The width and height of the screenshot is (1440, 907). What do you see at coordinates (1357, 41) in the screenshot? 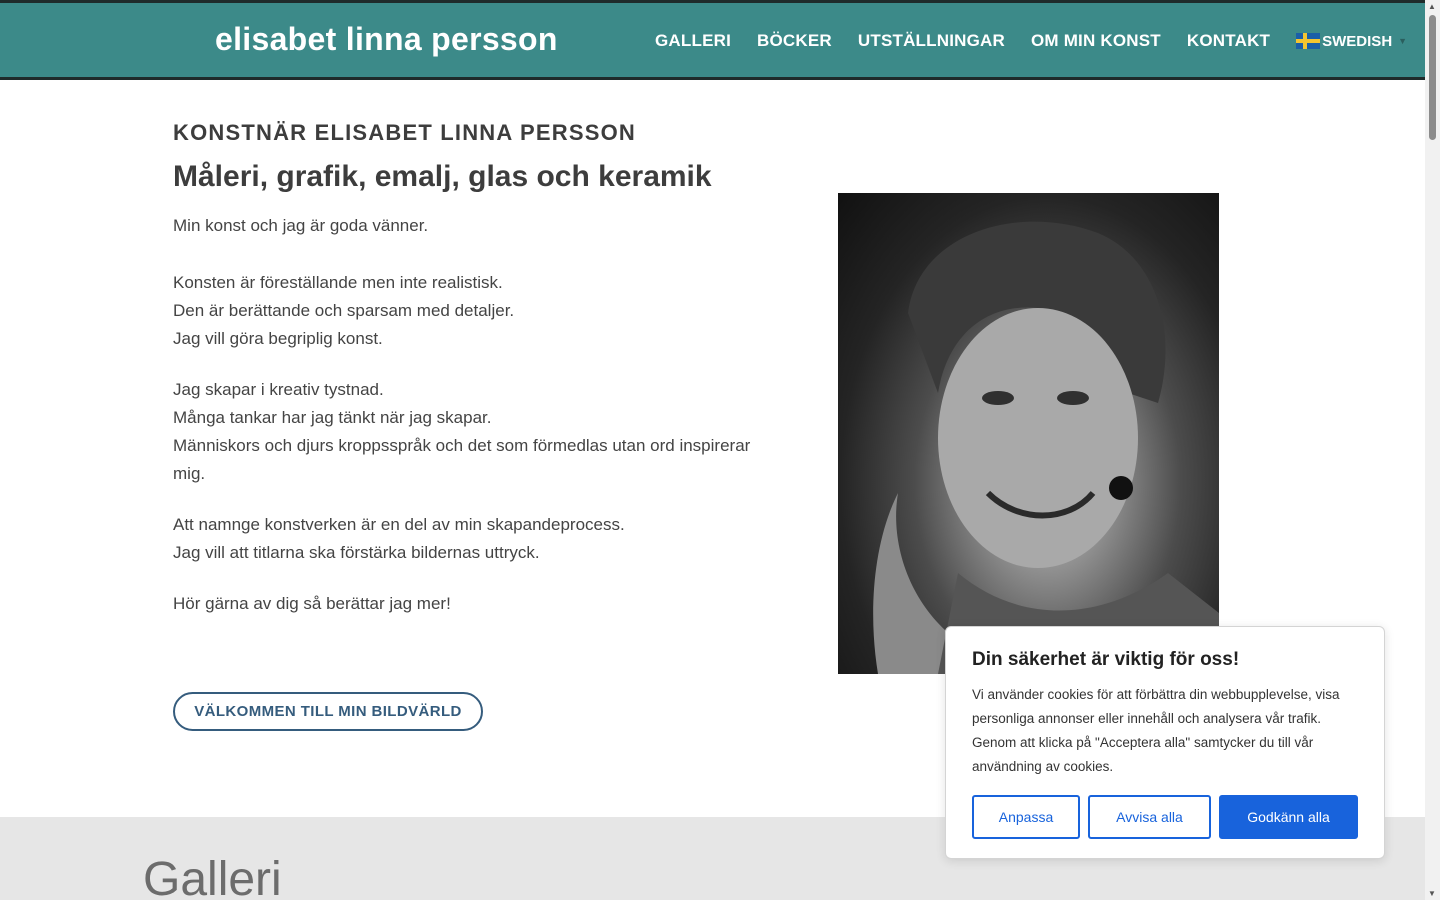
I see `language-label: SWEDISH` at bounding box center [1357, 41].